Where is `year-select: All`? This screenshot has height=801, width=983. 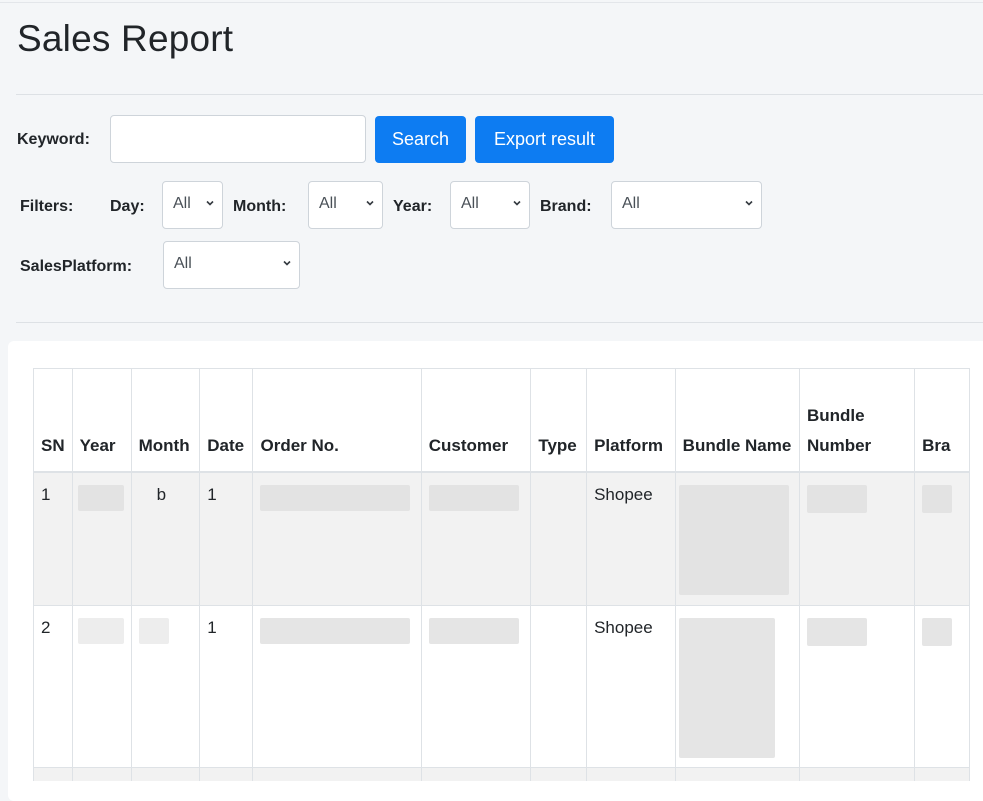 year-select: All is located at coordinates (490, 205).